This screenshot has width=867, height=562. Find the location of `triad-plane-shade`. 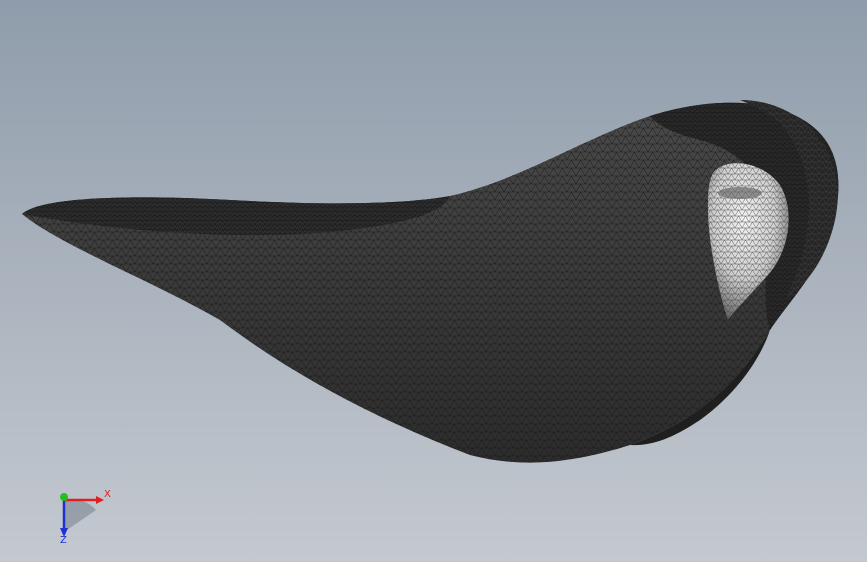

triad-plane-shade is located at coordinates (80, 515).